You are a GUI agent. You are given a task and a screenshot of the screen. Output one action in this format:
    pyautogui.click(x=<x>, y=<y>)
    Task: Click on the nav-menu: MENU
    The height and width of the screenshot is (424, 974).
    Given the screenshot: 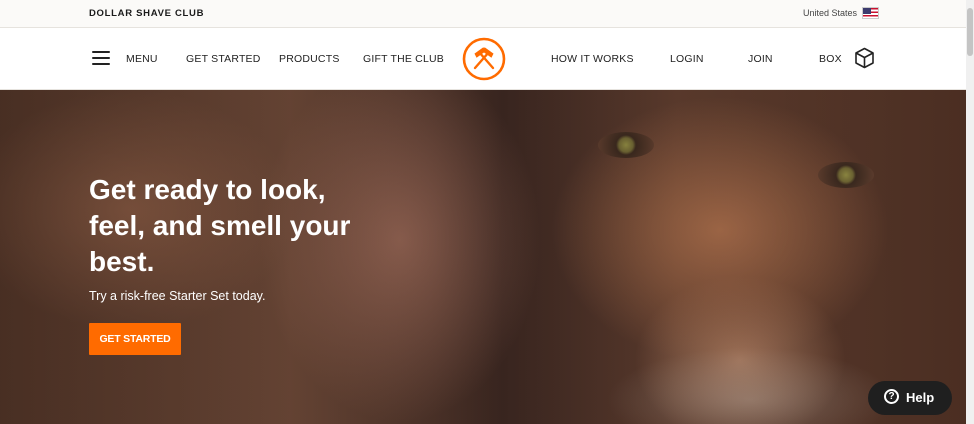 What is the action you would take?
    pyautogui.click(x=142, y=59)
    